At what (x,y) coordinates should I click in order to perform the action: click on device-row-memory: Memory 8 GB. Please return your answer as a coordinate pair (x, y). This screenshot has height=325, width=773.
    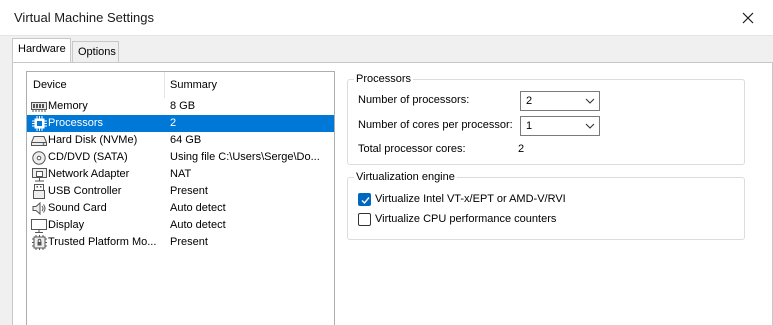
    Looking at the image, I should click on (180, 106).